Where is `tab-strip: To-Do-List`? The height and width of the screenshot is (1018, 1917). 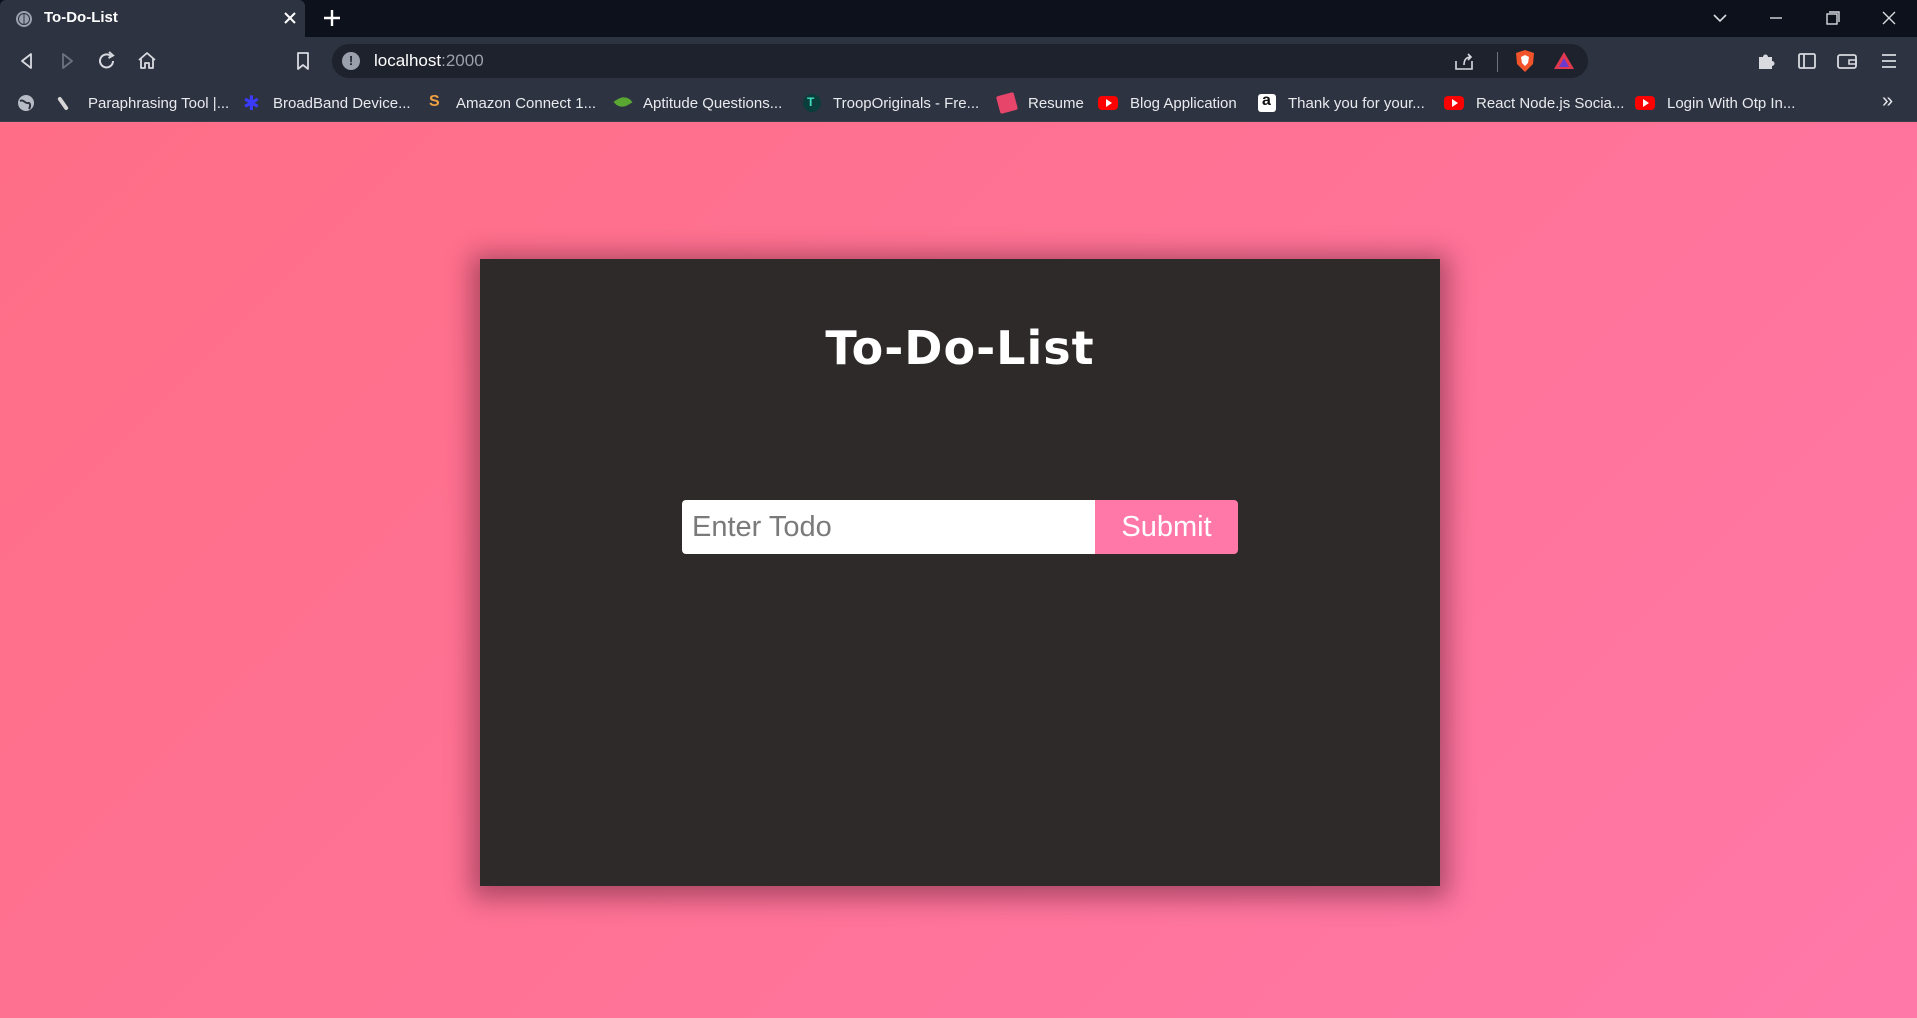 tab-strip: To-Do-List is located at coordinates (958, 18).